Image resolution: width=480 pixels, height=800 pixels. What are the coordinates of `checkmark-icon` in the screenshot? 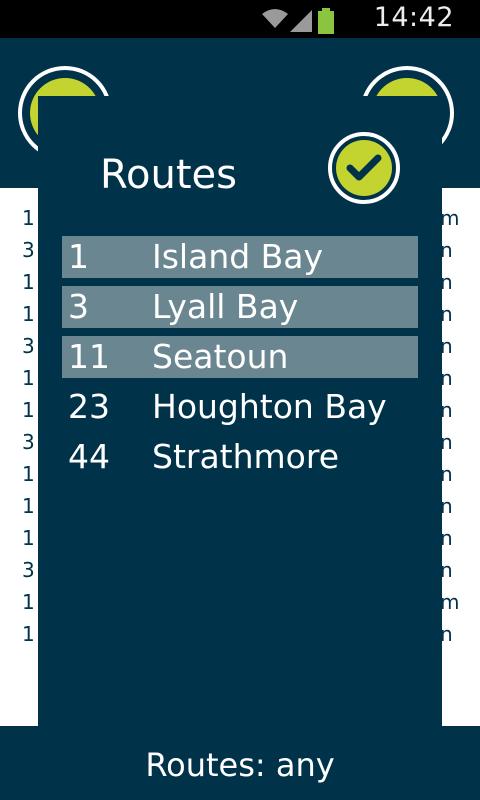 It's located at (364, 167).